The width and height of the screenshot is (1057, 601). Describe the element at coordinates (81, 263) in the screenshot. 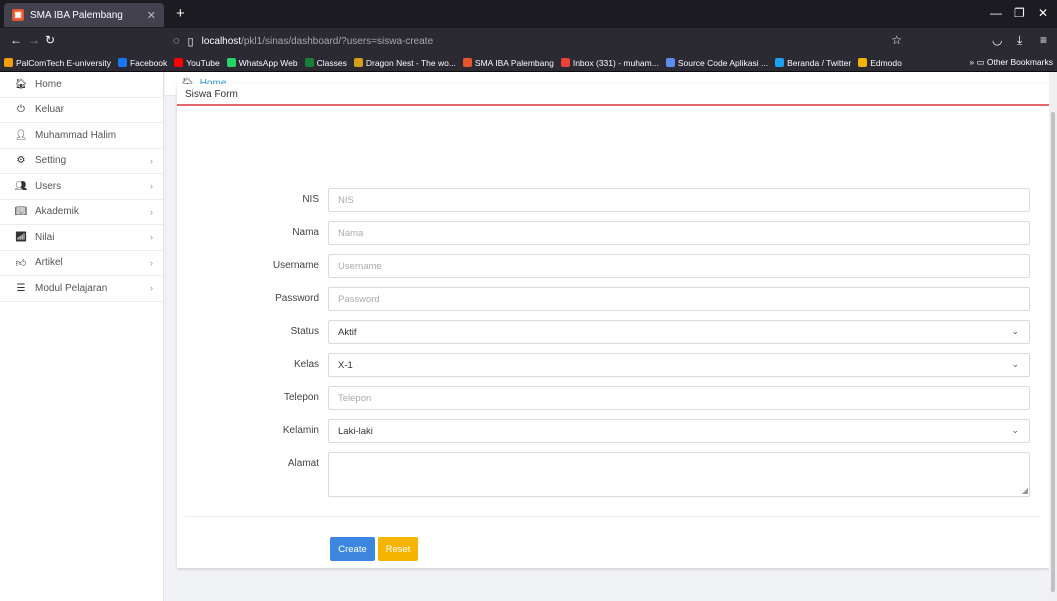

I see `sidebar-item-artikel: 👍︎ Artikel ›` at that location.